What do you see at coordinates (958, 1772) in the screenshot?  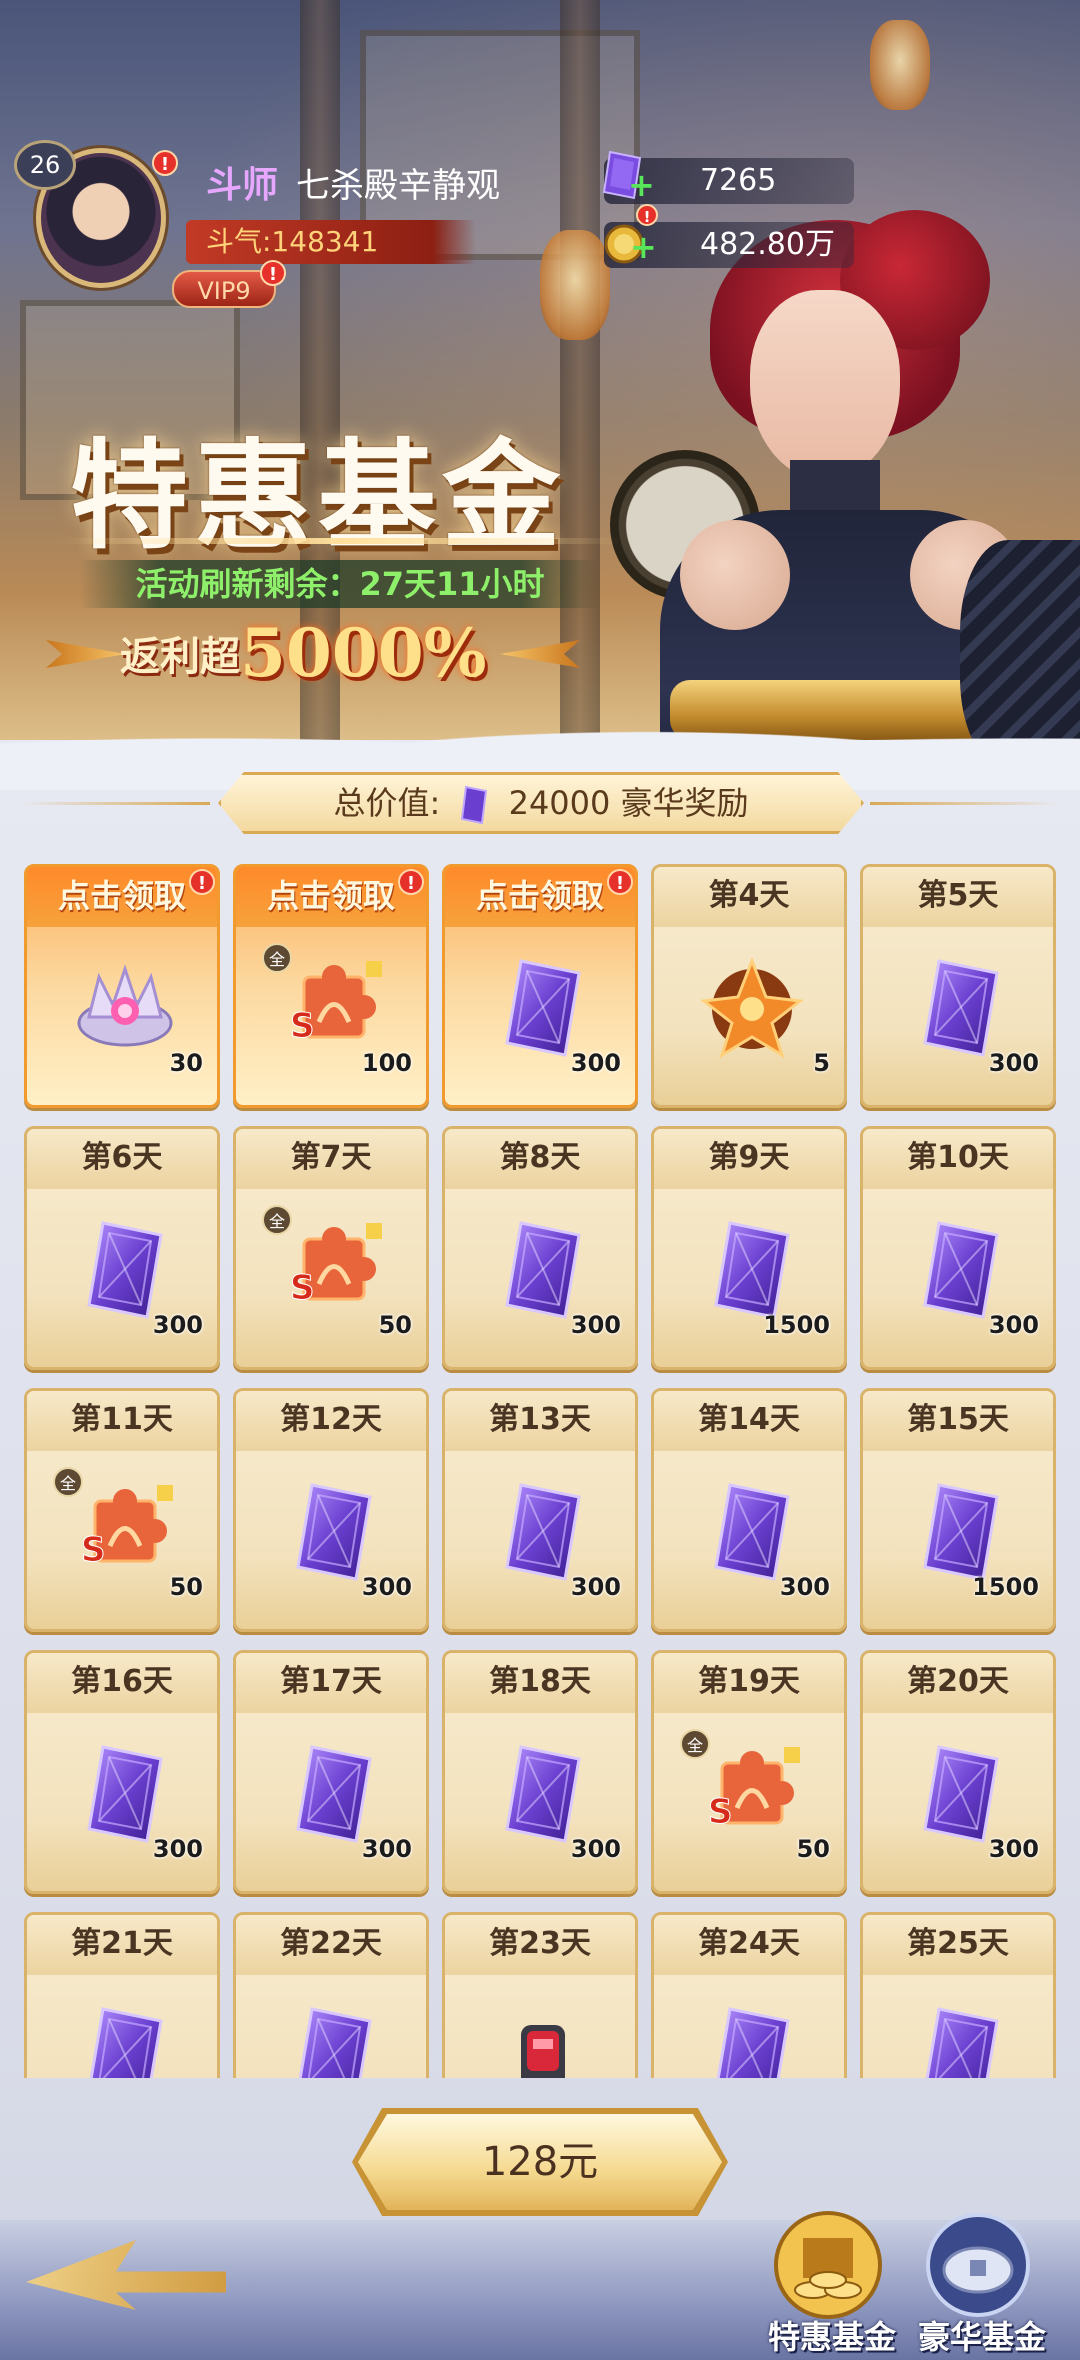 I see `reward-card: 第20天 300` at bounding box center [958, 1772].